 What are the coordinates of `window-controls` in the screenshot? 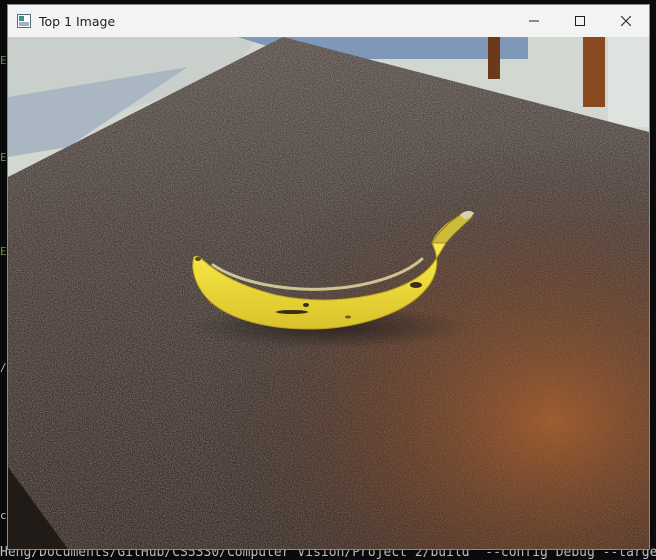 It's located at (580, 21).